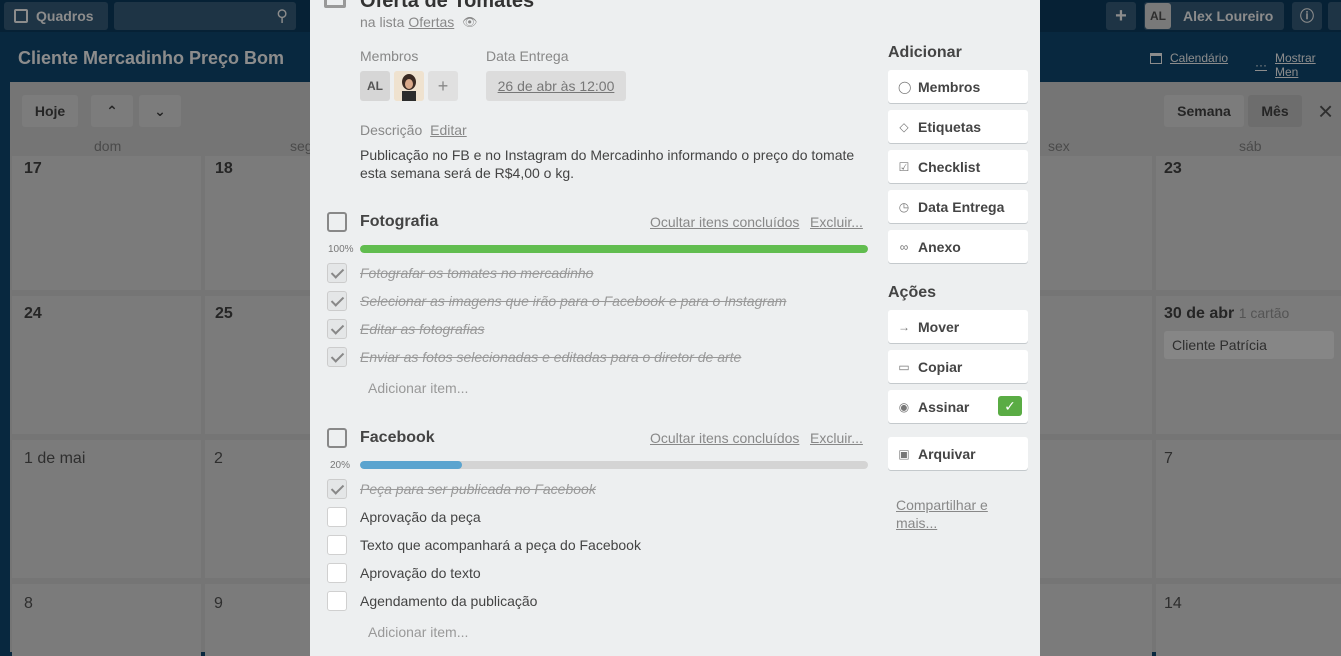  Describe the element at coordinates (912, 292) in the screenshot. I see `actions-section-title: Ações` at that location.